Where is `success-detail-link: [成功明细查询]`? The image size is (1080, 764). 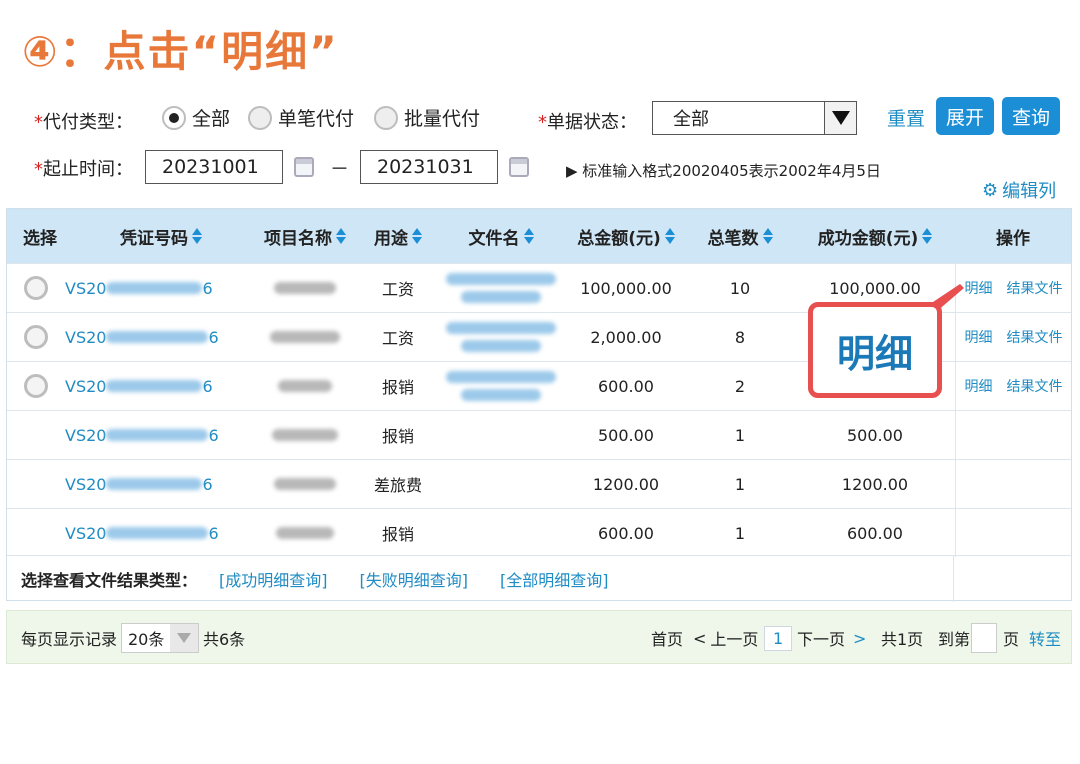
success-detail-link: [成功明细查询] is located at coordinates (273, 579).